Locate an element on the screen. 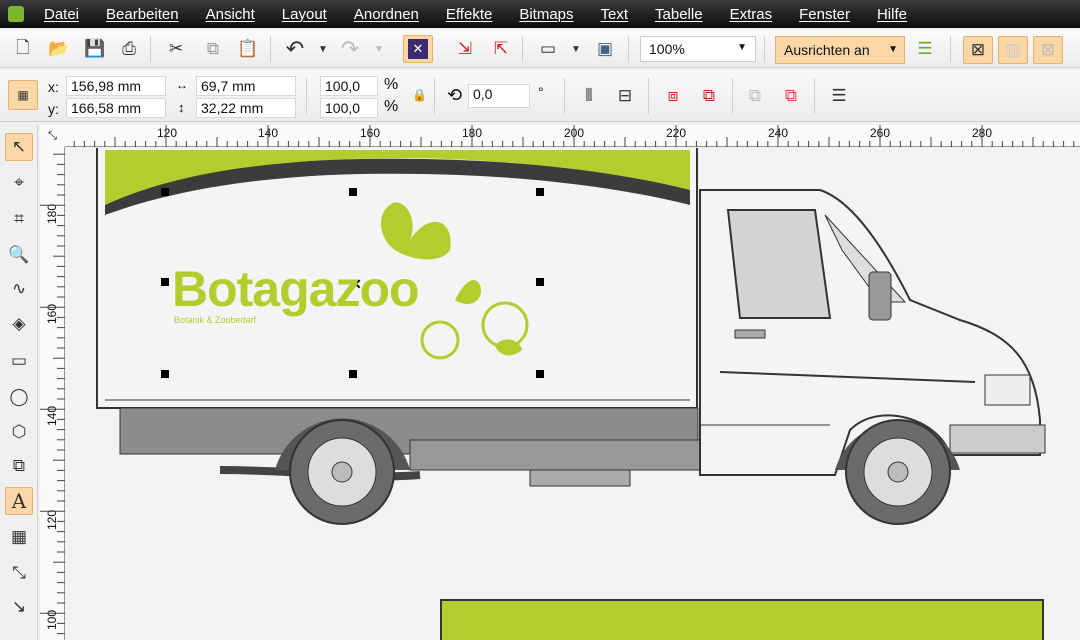 The image size is (1080, 640). rotate-icon: ⟲ is located at coordinates (455, 95).